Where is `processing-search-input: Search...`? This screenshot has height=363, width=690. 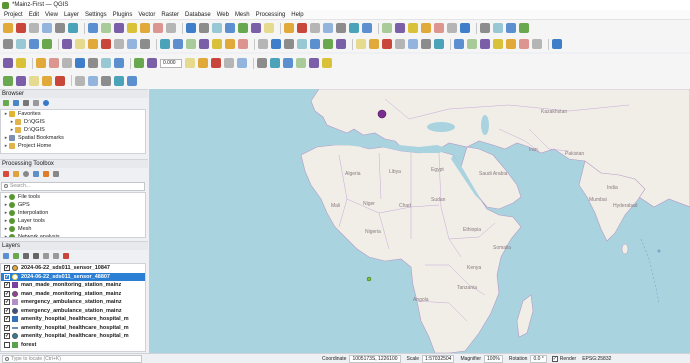
processing-search-input: Search... is located at coordinates (73, 186).